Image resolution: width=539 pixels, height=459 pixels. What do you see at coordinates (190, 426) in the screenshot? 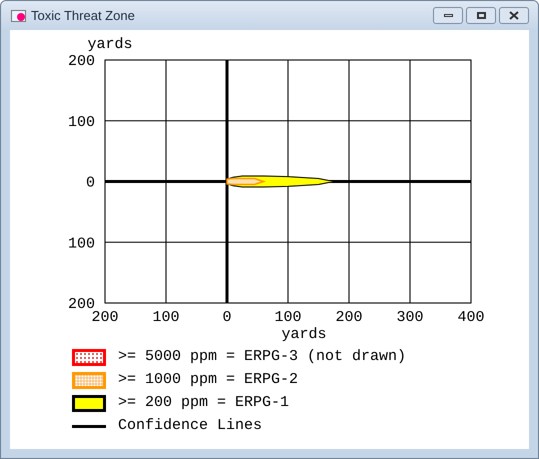
I see `legend-label: Confidence Lines` at bounding box center [190, 426].